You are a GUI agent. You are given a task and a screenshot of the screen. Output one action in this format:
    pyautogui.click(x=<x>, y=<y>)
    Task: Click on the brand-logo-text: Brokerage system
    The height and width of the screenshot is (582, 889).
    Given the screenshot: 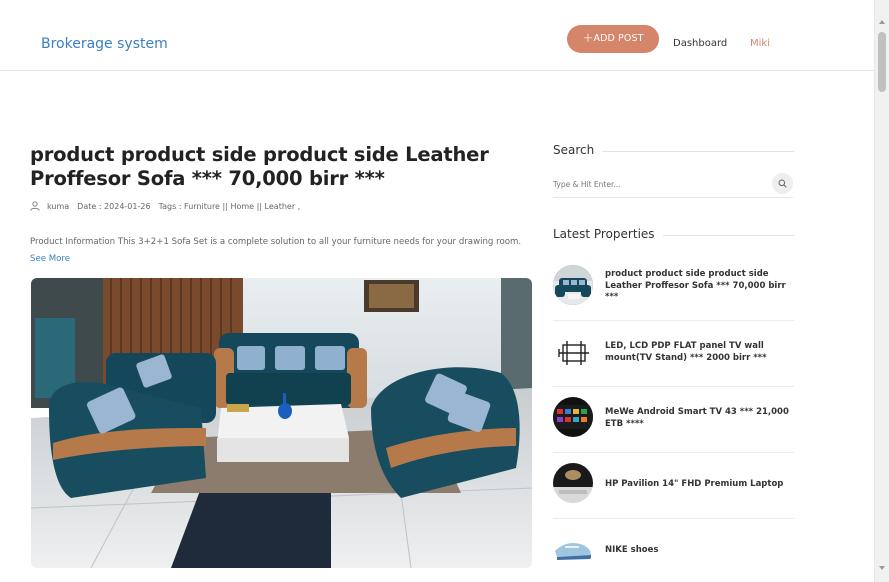 What is the action you would take?
    pyautogui.click(x=104, y=44)
    